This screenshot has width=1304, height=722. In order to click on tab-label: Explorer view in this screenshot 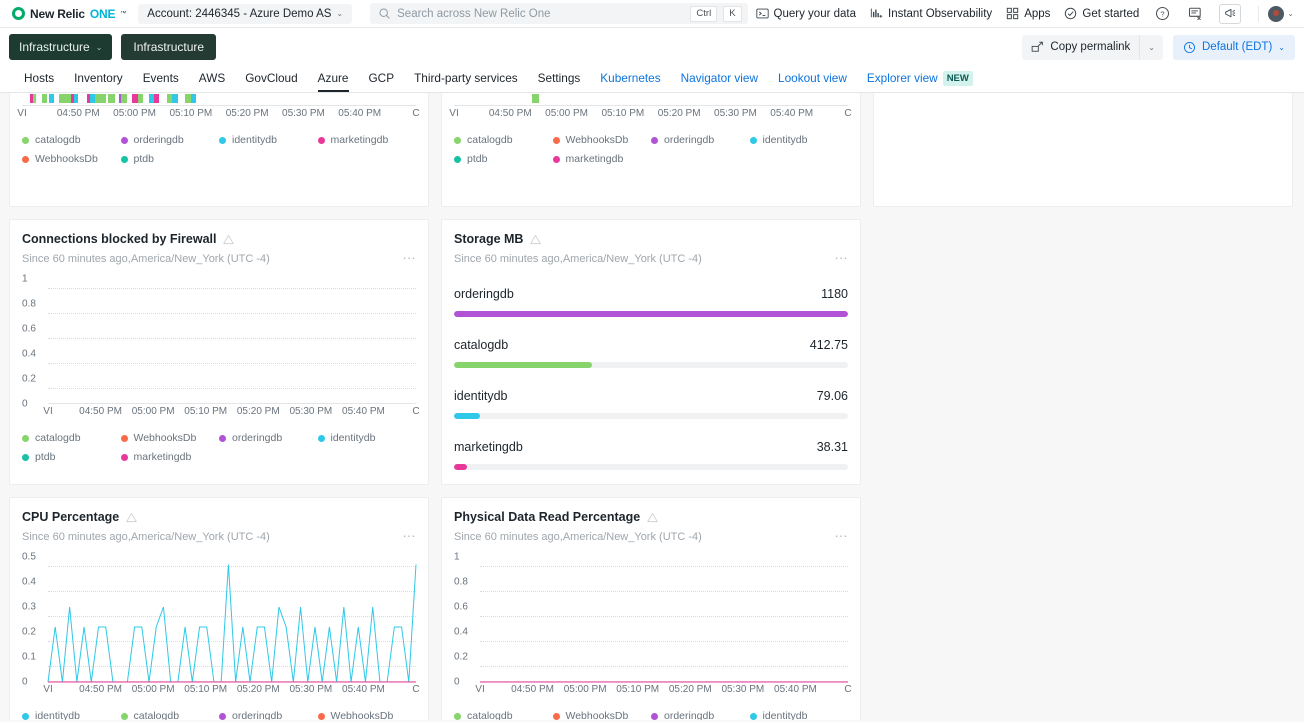, I will do `click(902, 78)`.